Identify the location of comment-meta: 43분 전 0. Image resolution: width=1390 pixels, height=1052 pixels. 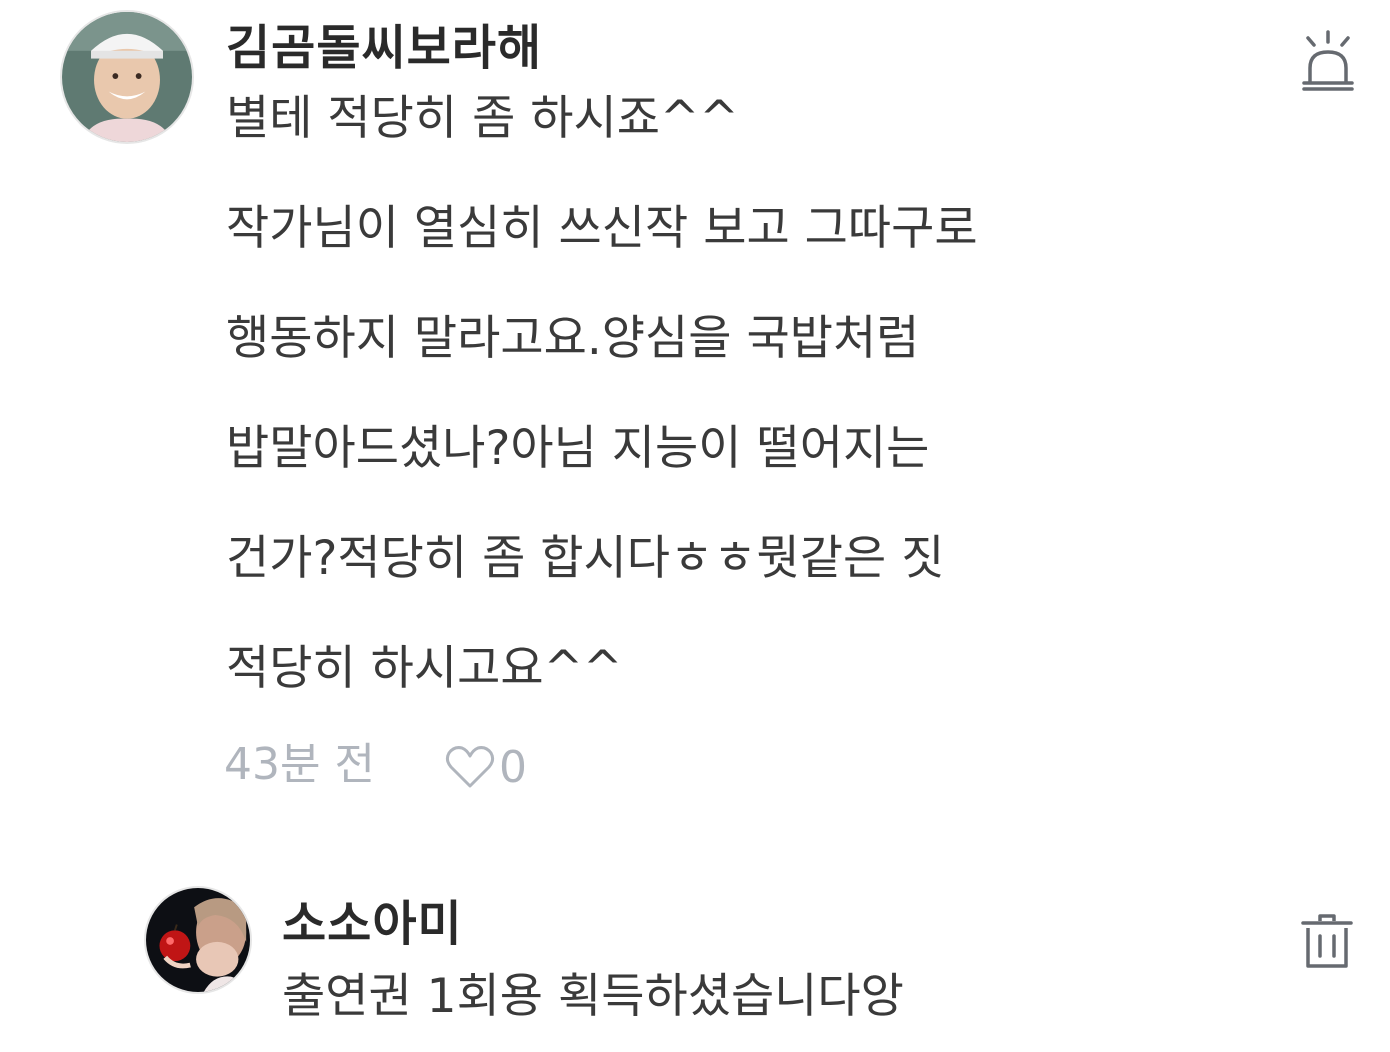
(375, 760).